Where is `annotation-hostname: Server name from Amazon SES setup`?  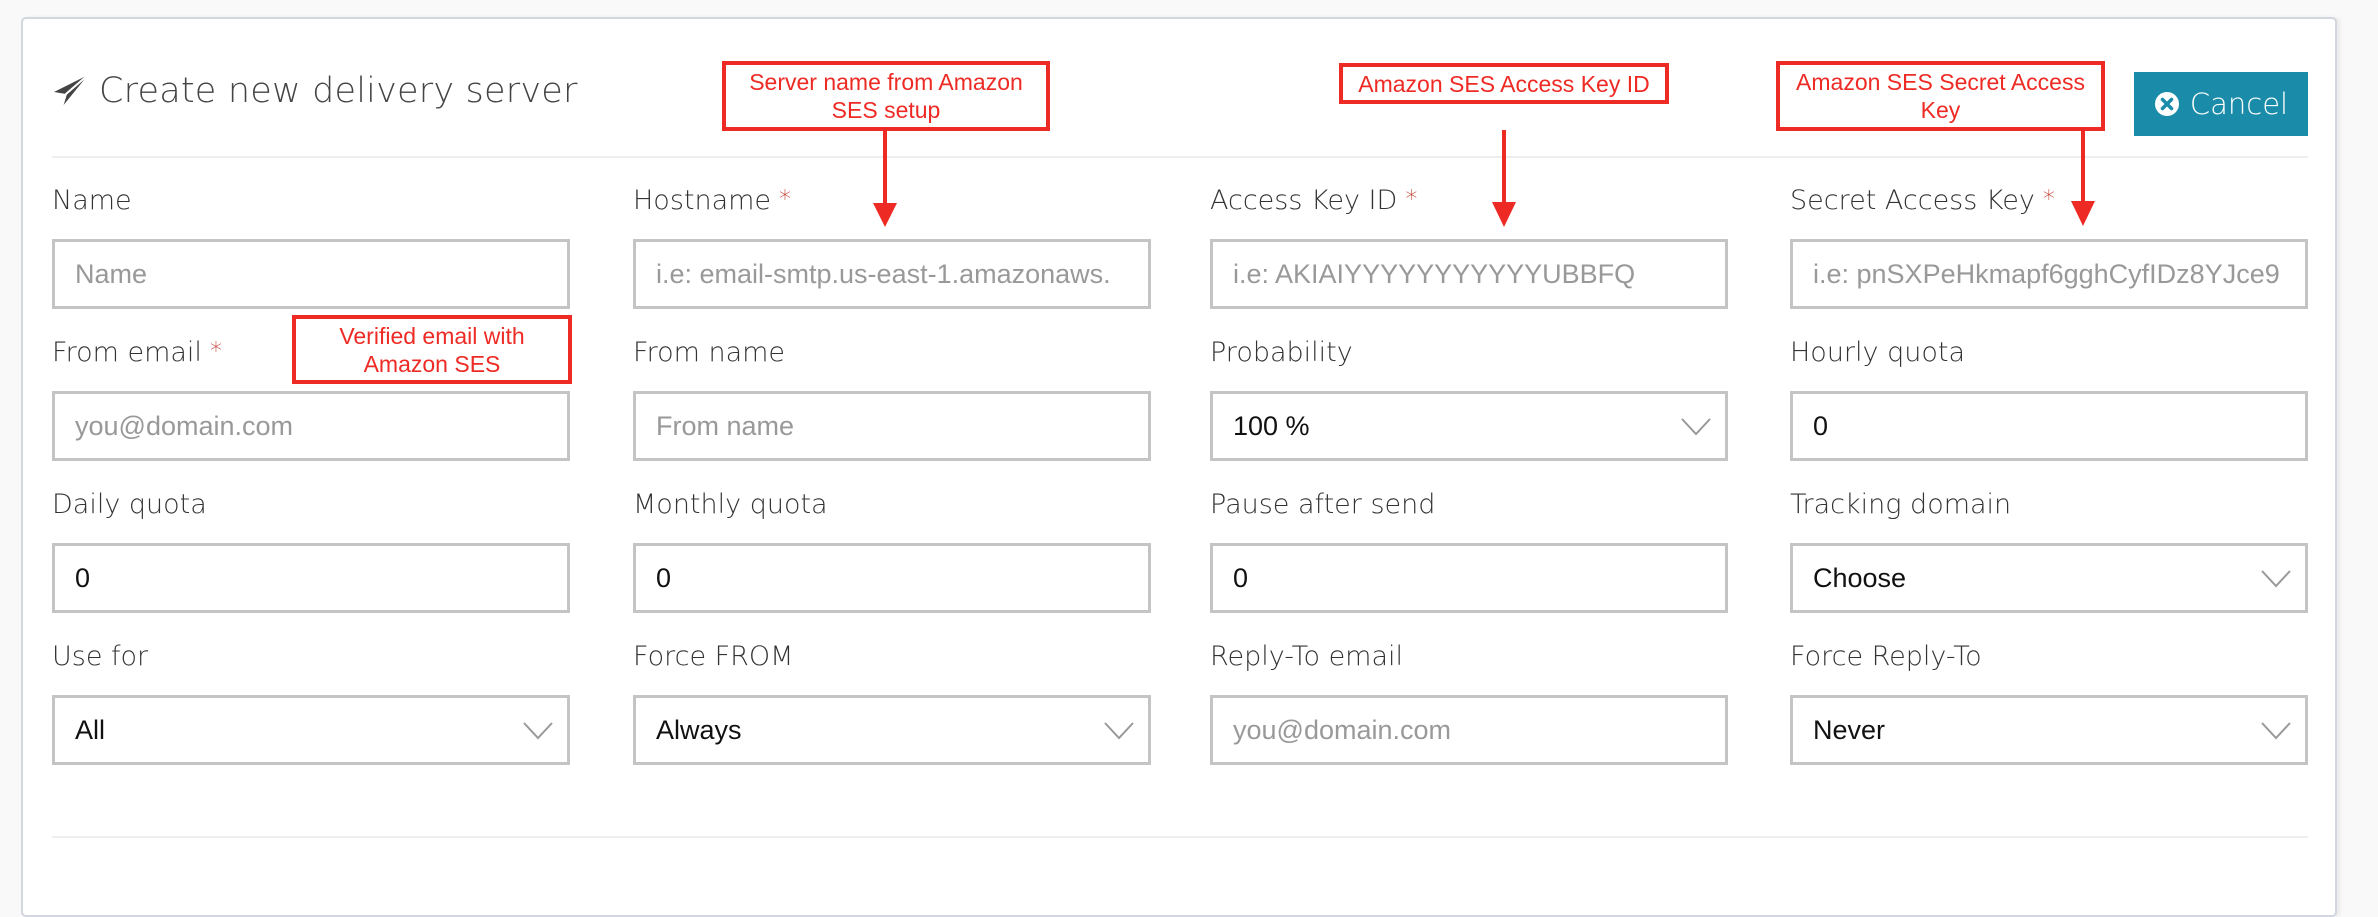
annotation-hostname: Server name from Amazon SES setup is located at coordinates (886, 96).